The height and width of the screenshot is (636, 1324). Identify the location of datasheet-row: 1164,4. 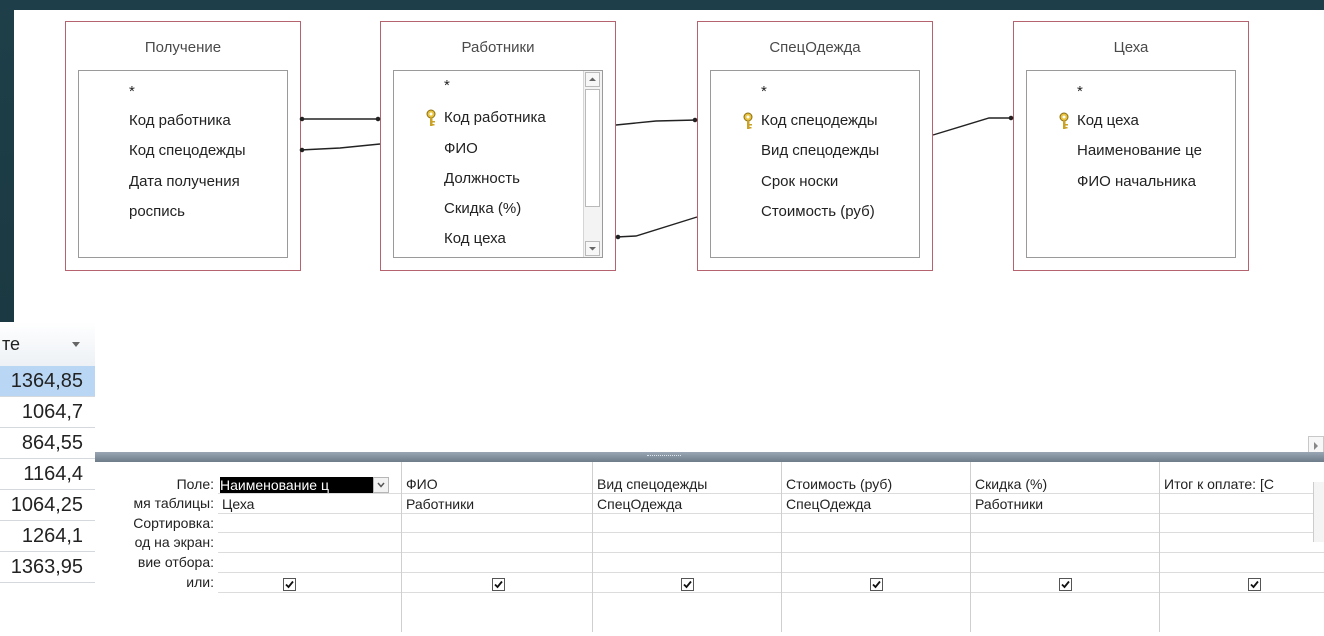
(47, 474).